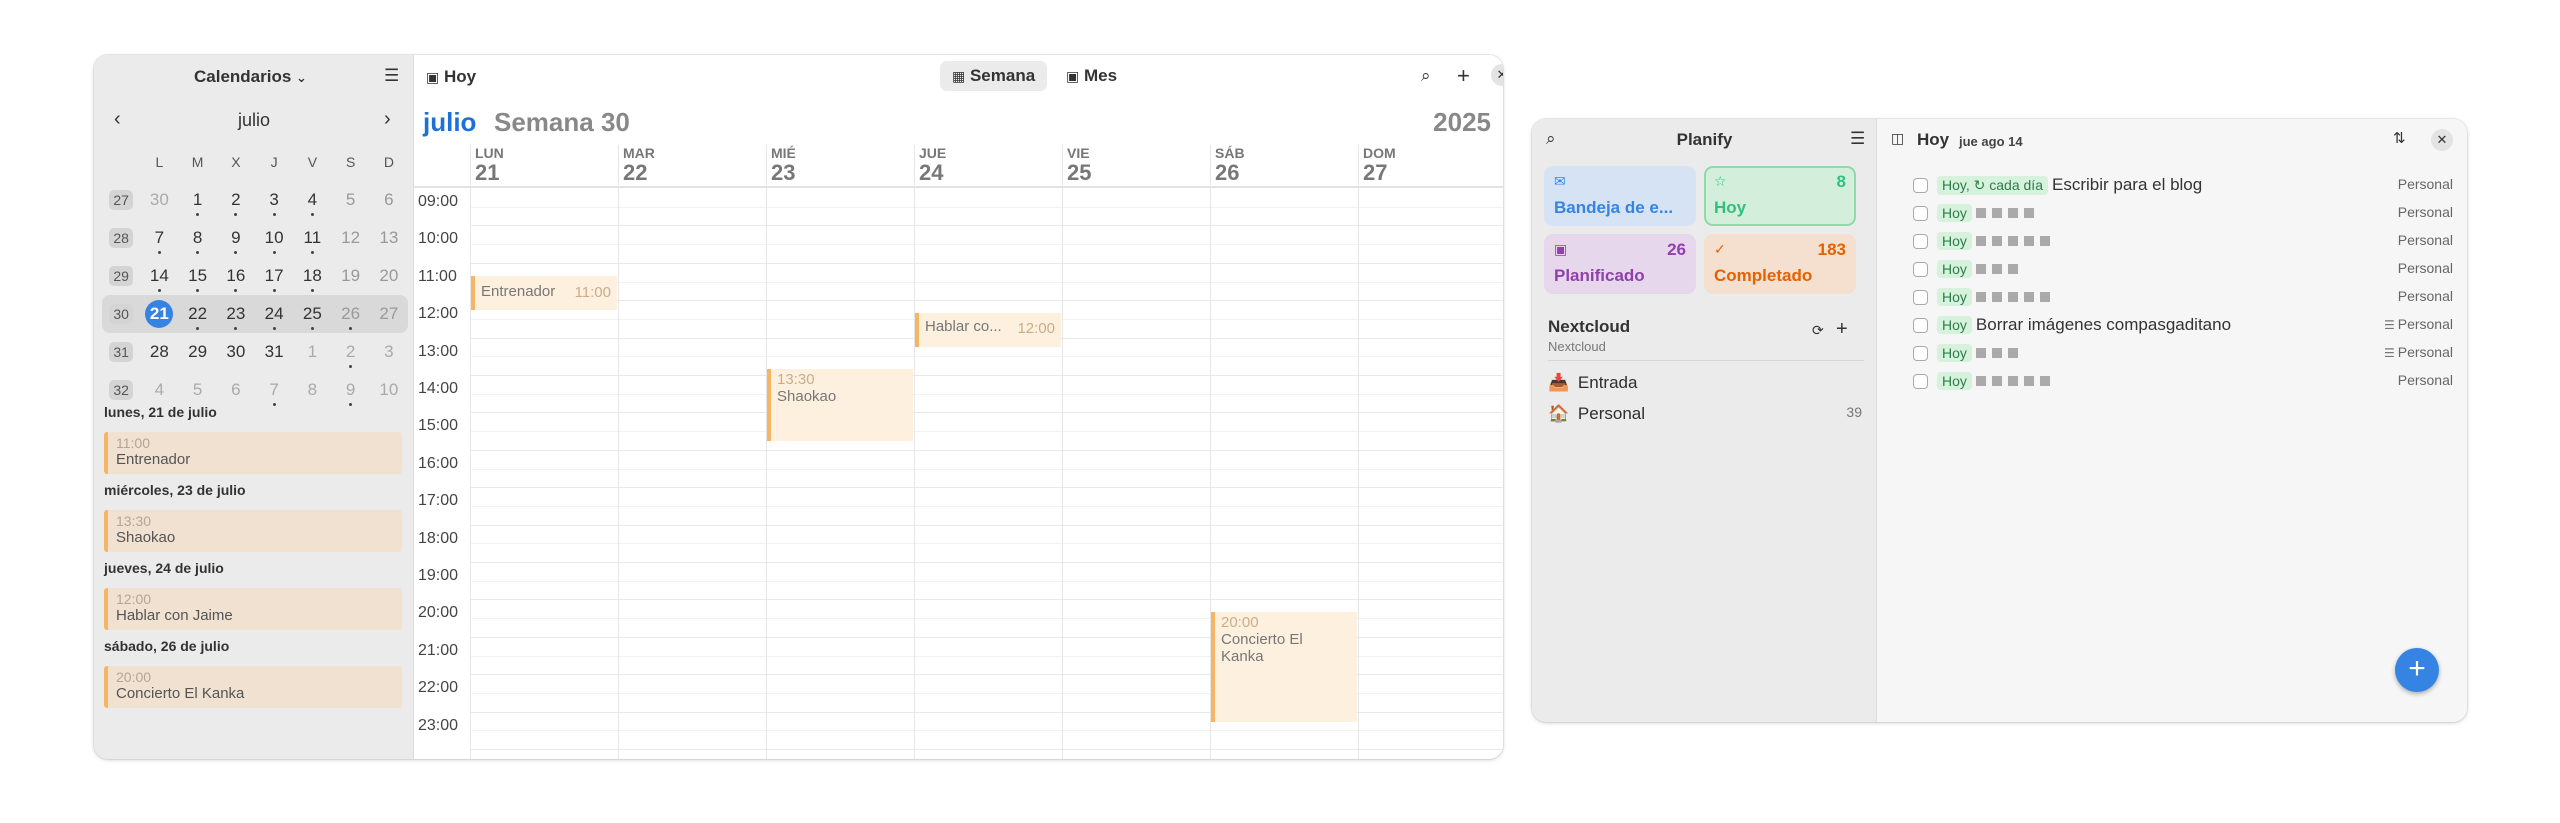 Image resolution: width=2560 pixels, height=823 pixels. I want to click on mini-day: 31, so click(274, 352).